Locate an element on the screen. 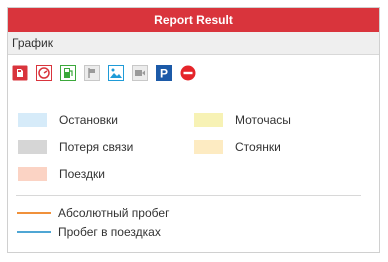  legend-label-engine-hours: Моточасы is located at coordinates (263, 120).